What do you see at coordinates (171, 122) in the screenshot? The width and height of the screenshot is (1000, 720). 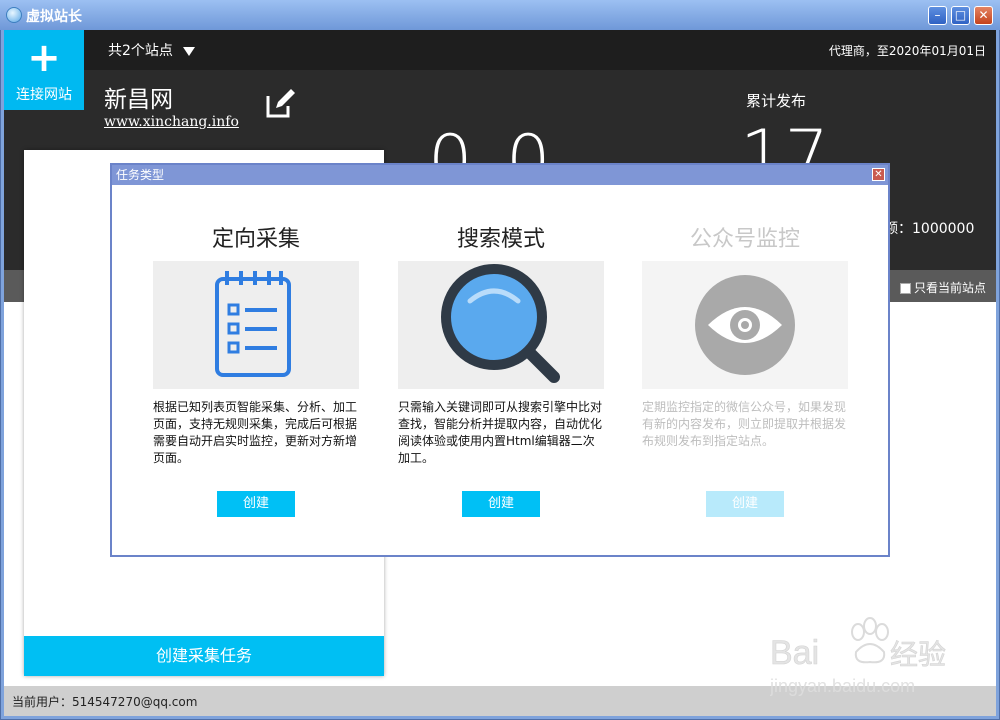 I see `site-url-link: www.xinchang.info` at bounding box center [171, 122].